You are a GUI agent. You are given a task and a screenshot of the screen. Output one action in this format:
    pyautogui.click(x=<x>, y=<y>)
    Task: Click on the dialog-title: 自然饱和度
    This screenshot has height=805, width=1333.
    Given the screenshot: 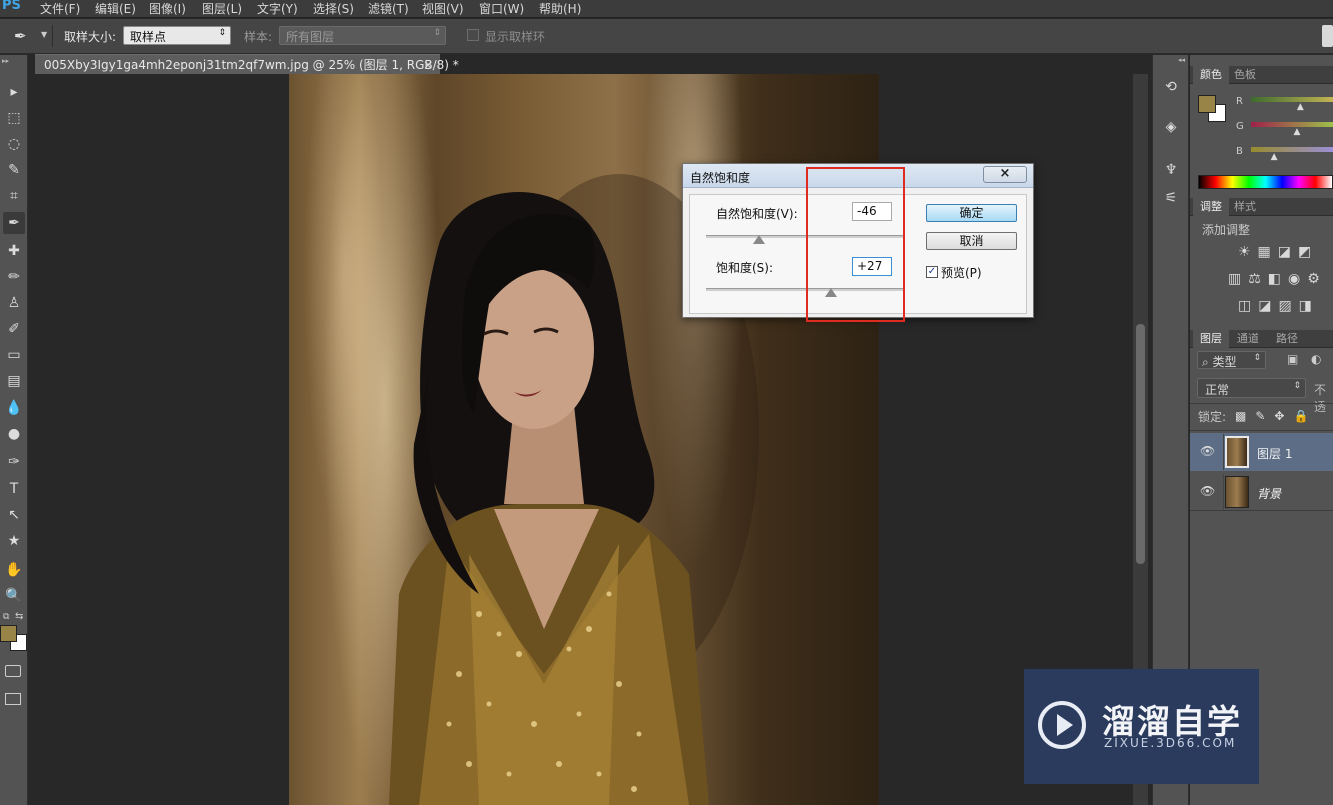 What is the action you would take?
    pyautogui.click(x=720, y=178)
    